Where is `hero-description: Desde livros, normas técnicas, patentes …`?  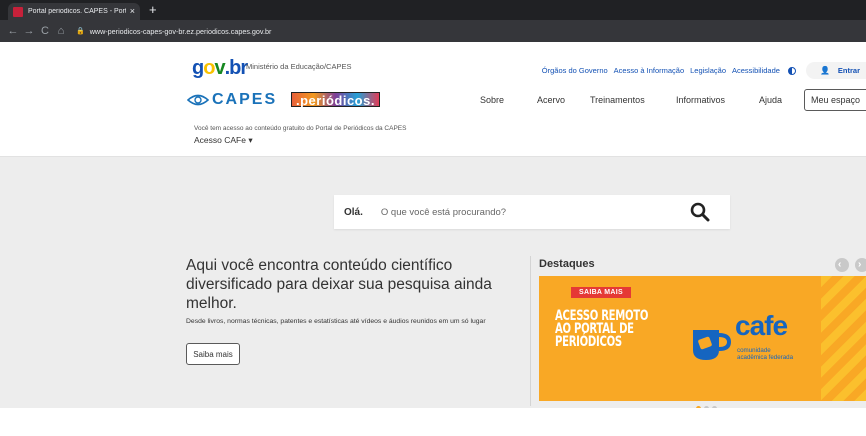
hero-description: Desde livros, normas técnicas, patentes … is located at coordinates (336, 321).